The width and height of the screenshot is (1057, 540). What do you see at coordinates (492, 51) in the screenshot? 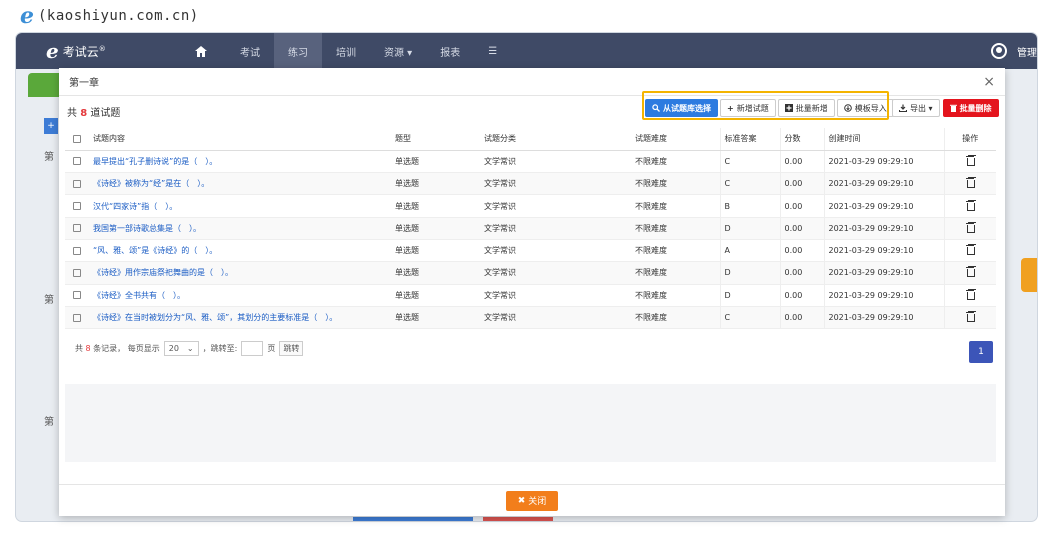
I see `menu-icon: ☰` at bounding box center [492, 51].